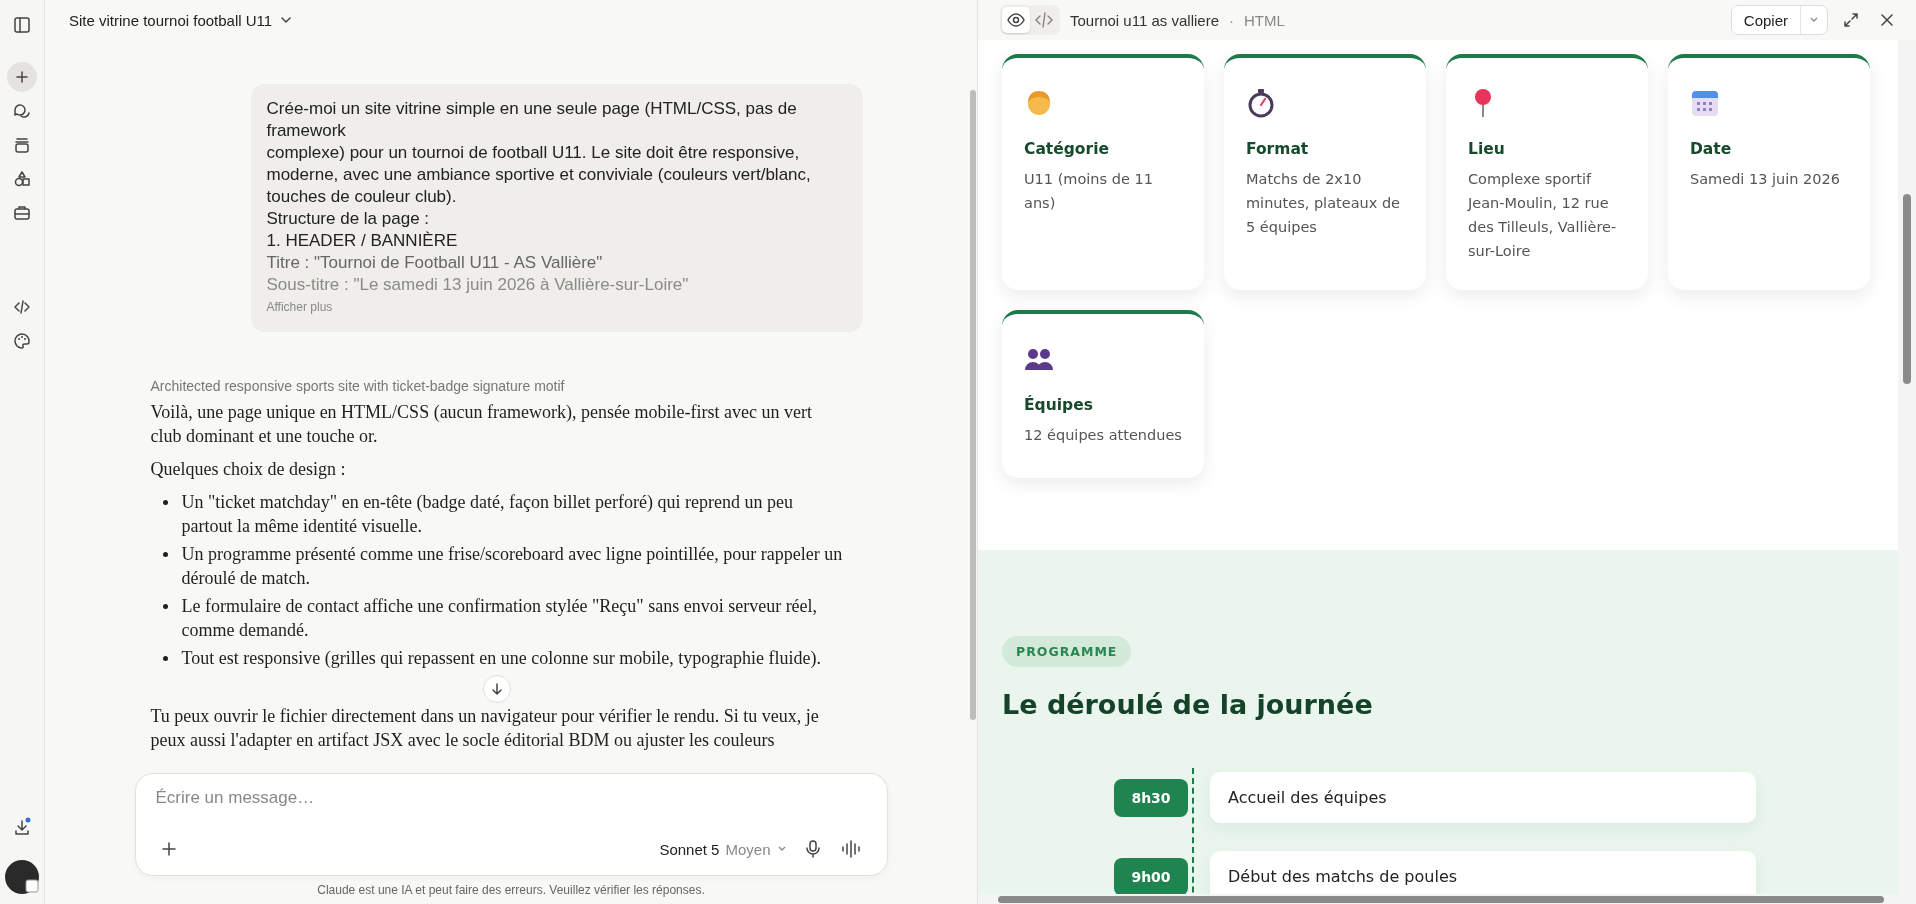 Image resolution: width=1916 pixels, height=904 pixels. I want to click on card-text: 12 équipes attendues, so click(1103, 435).